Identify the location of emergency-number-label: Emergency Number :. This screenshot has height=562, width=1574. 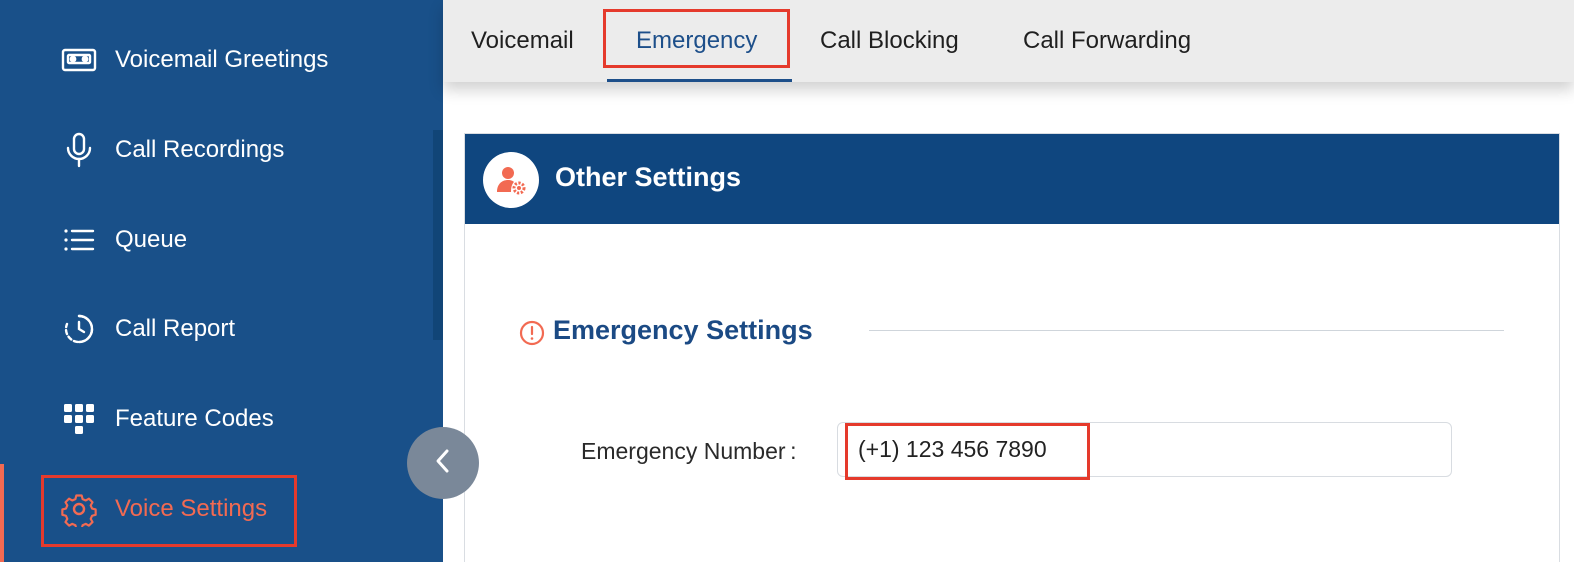
(689, 451).